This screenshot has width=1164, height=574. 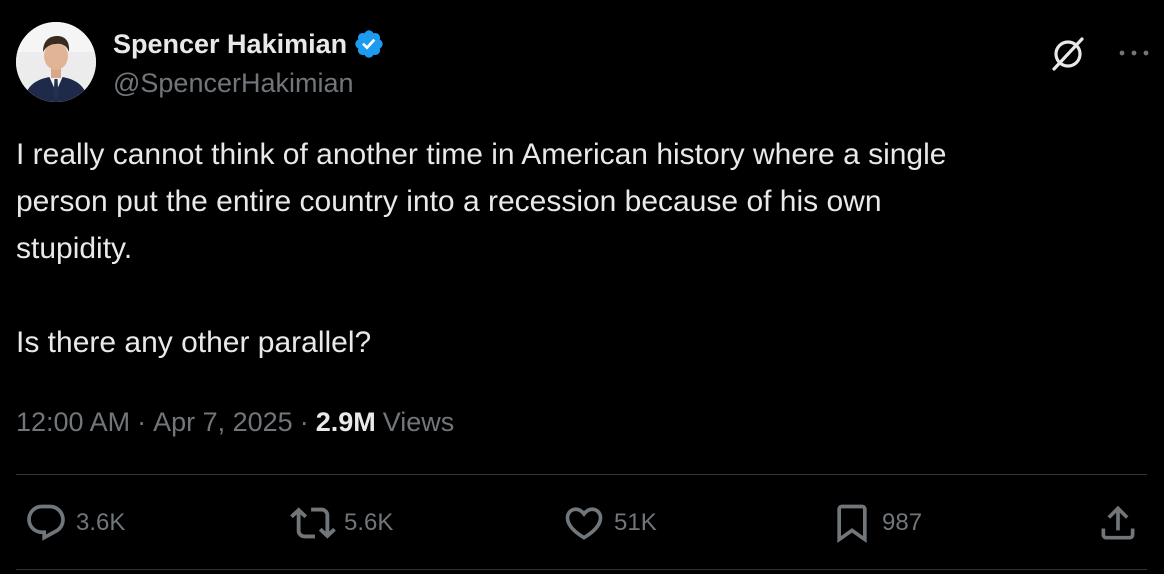 I want to click on verified-badge-icon, so click(x=369, y=44).